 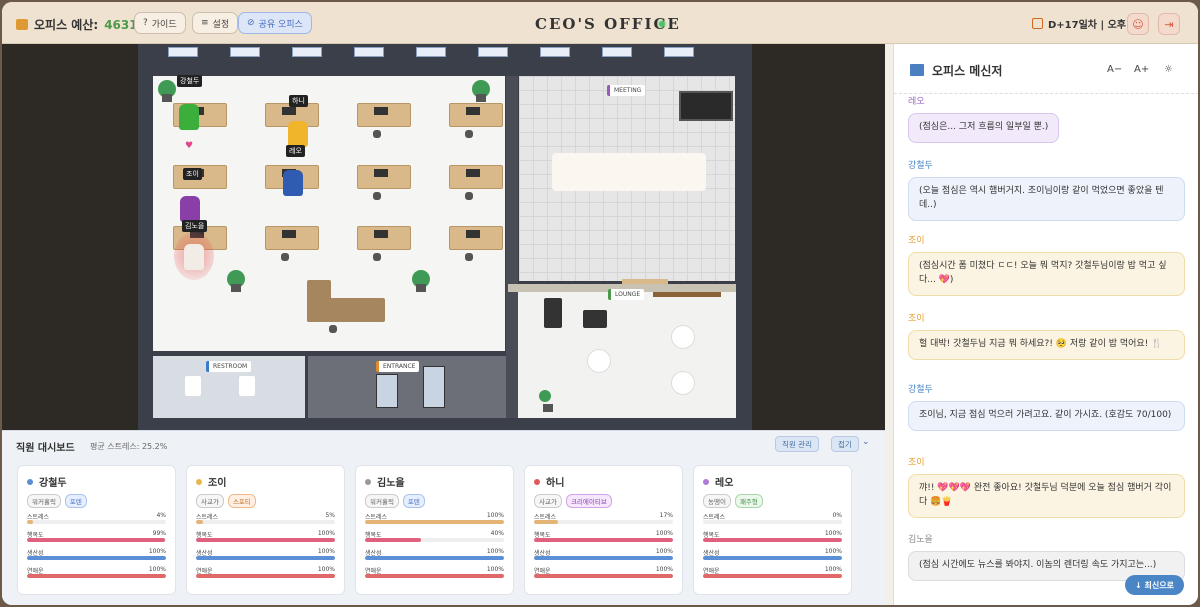 I want to click on guide-button: ? 가이드, so click(x=160, y=23).